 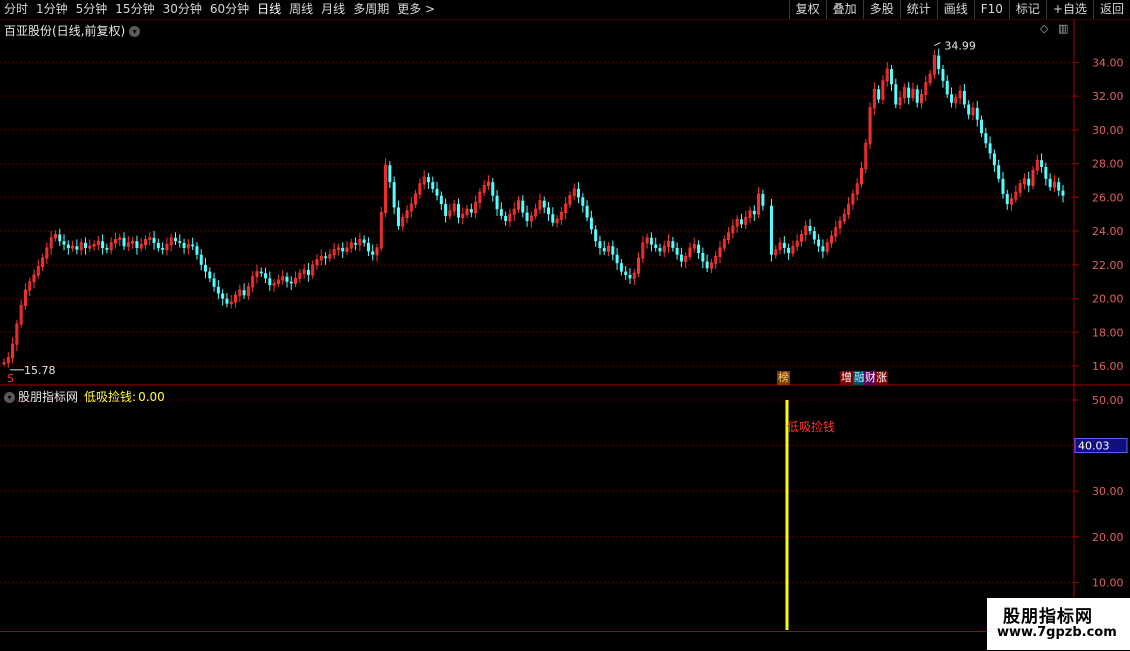 What do you see at coordinates (9, 397) in the screenshot?
I see `chevron-down-icon: ▾` at bounding box center [9, 397].